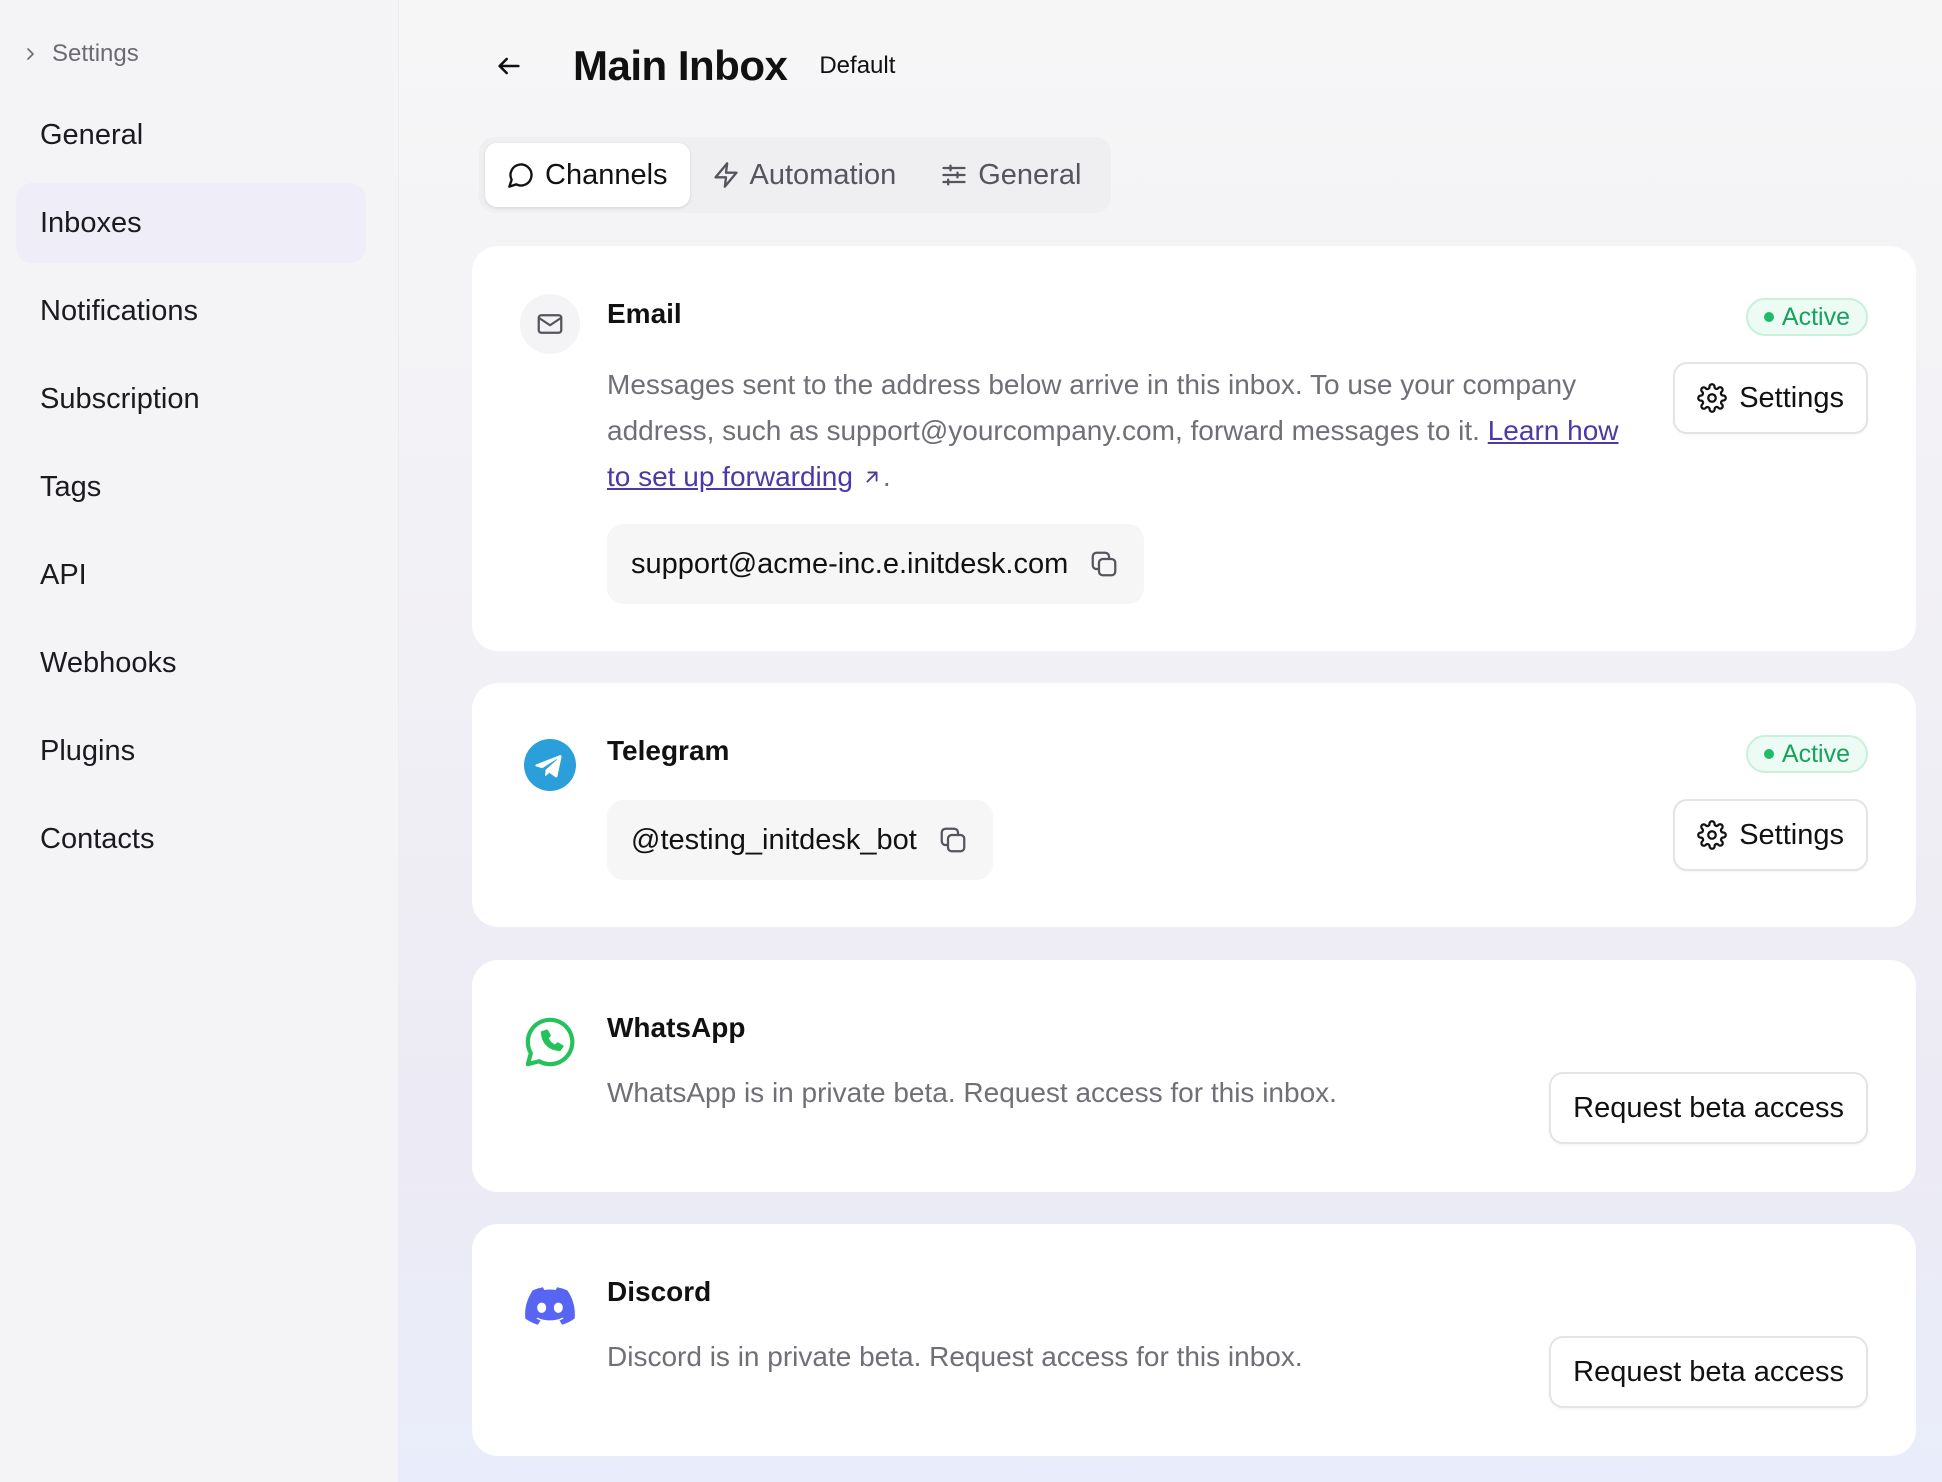  I want to click on email-address-field: support@acme-inc.e.initdesk.com, so click(876, 564).